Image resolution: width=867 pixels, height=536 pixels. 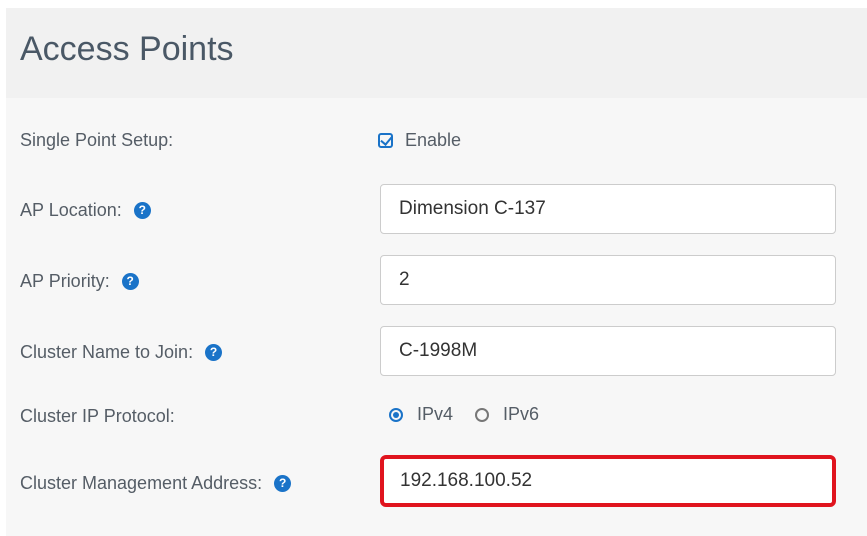 What do you see at coordinates (141, 483) in the screenshot?
I see `cluster-management-address-label-text: Cluster Management Address:` at bounding box center [141, 483].